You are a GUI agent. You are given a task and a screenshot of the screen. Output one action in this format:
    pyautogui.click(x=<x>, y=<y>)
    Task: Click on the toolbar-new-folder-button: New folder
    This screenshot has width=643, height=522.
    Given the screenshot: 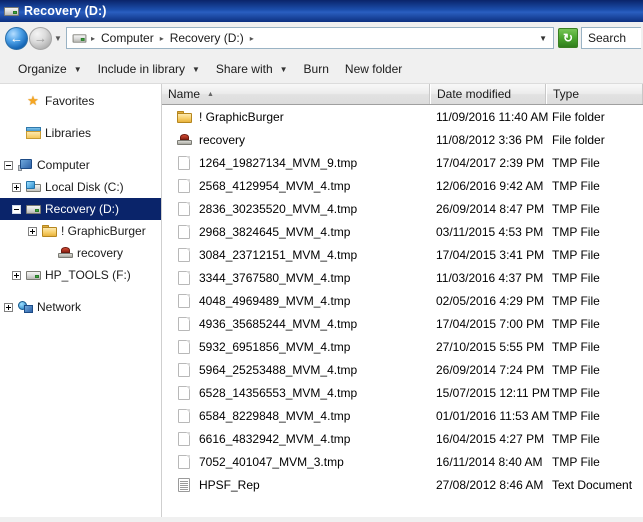 What is the action you would take?
    pyautogui.click(x=373, y=69)
    